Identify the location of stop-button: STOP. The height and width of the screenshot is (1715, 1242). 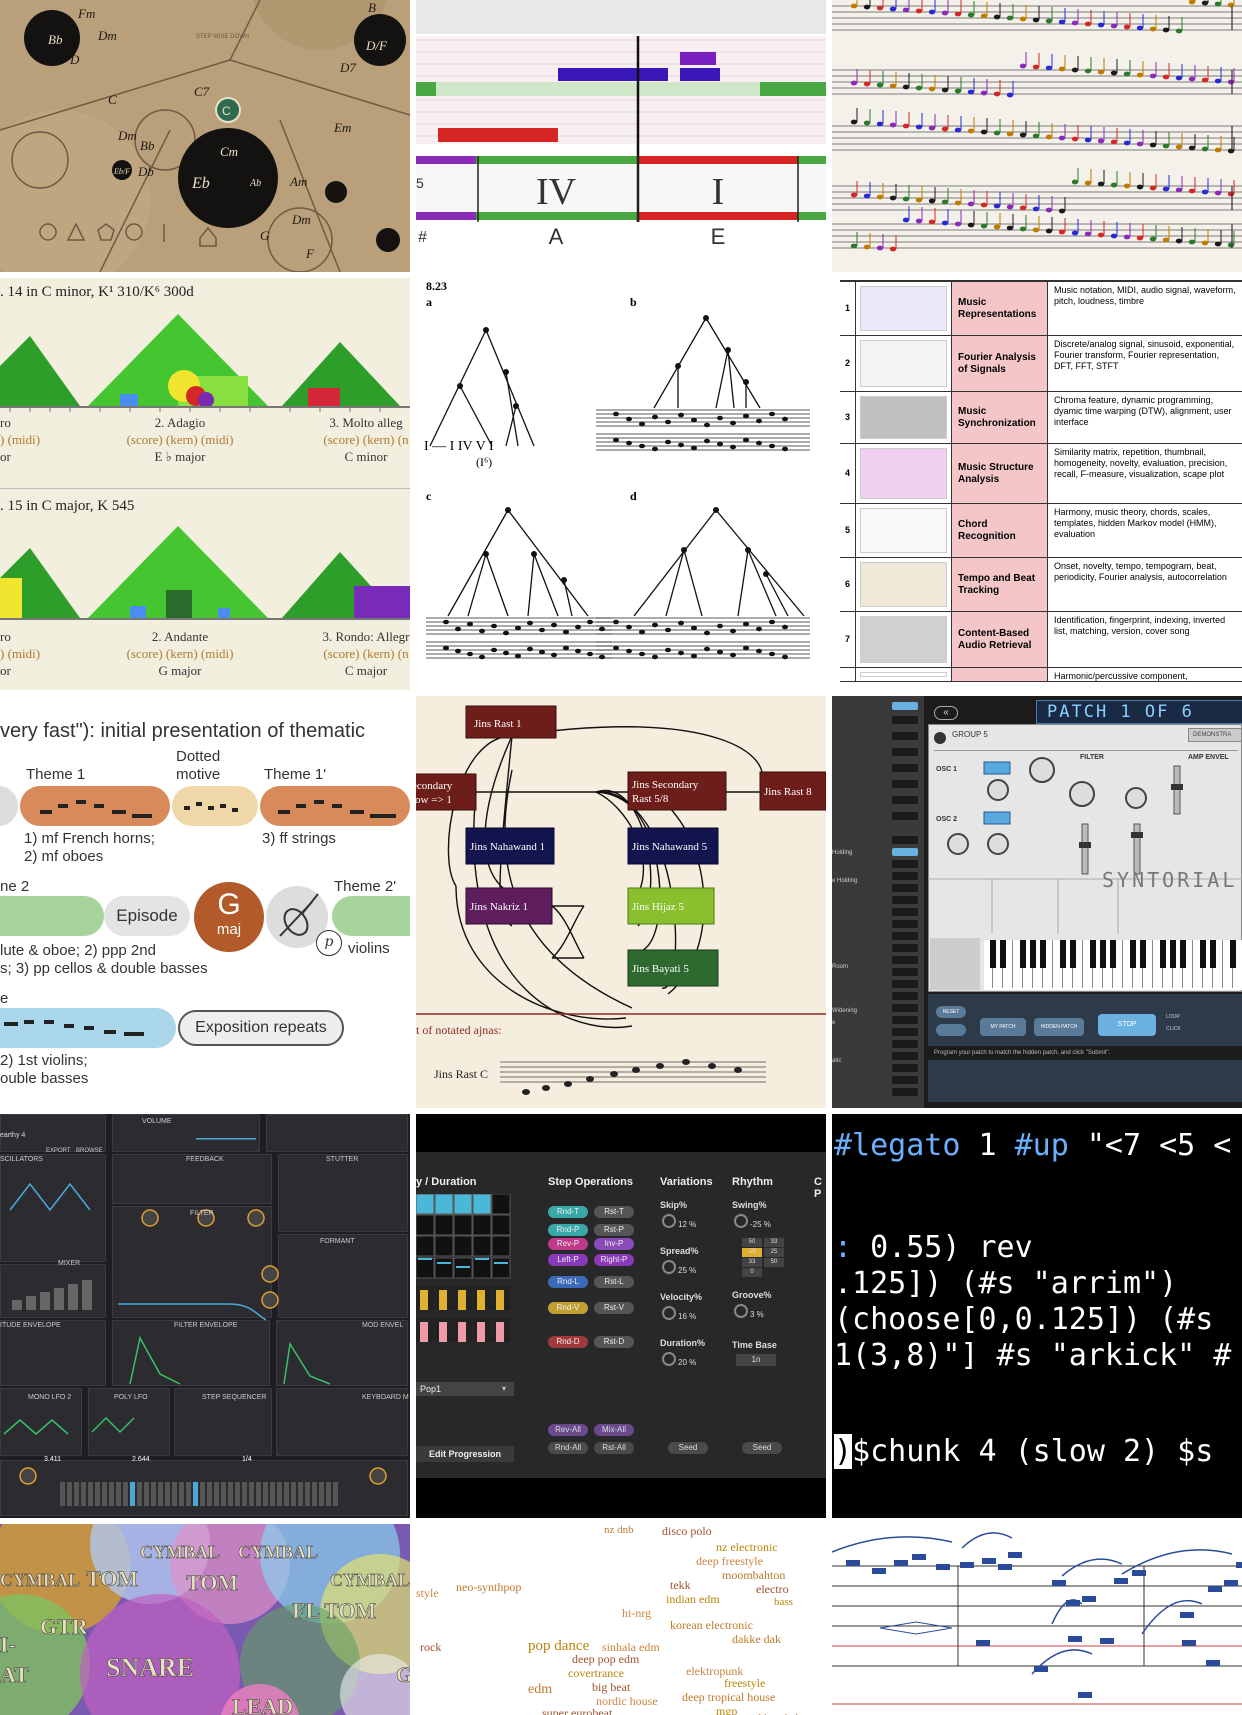
(1127, 1025).